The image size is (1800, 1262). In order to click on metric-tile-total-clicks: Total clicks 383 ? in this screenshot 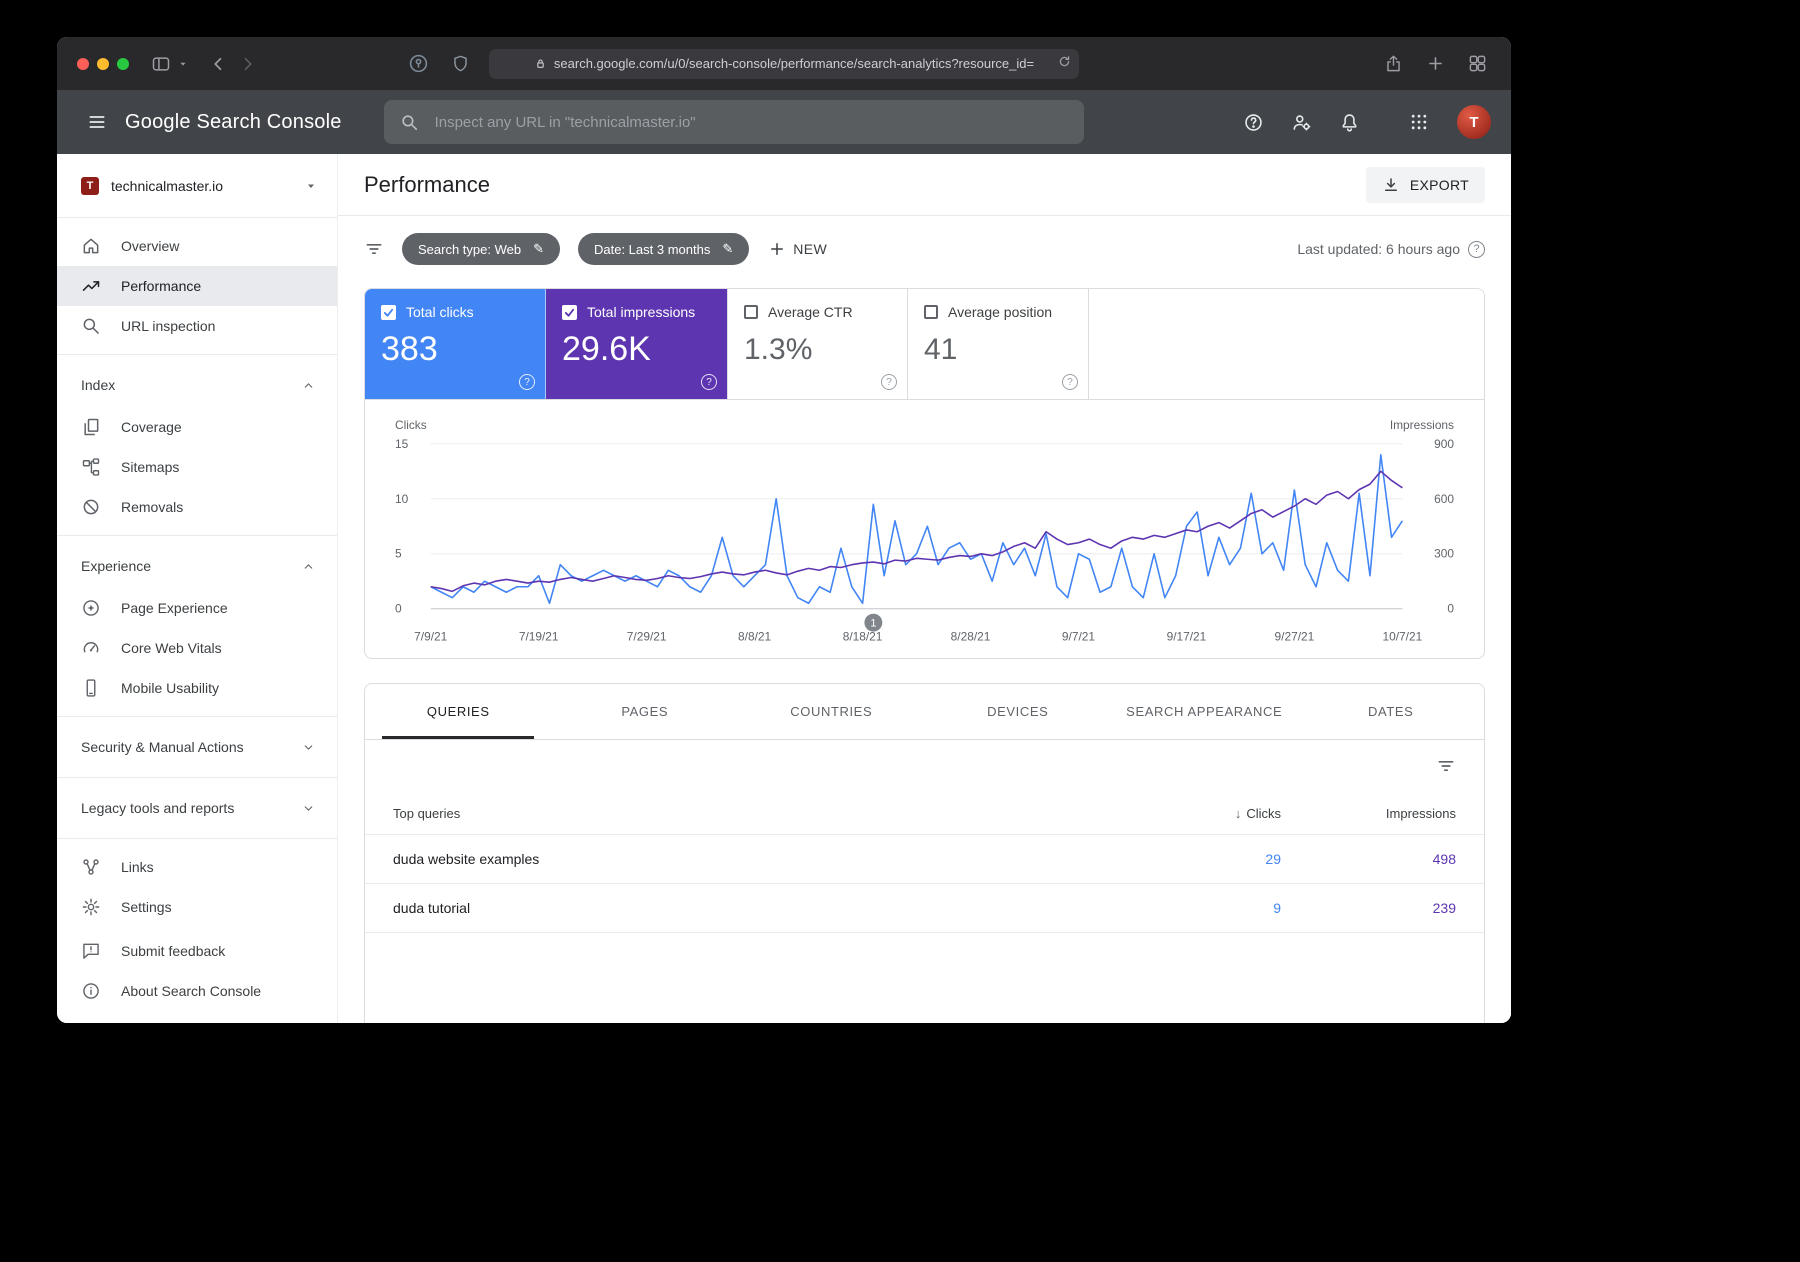, I will do `click(455, 344)`.